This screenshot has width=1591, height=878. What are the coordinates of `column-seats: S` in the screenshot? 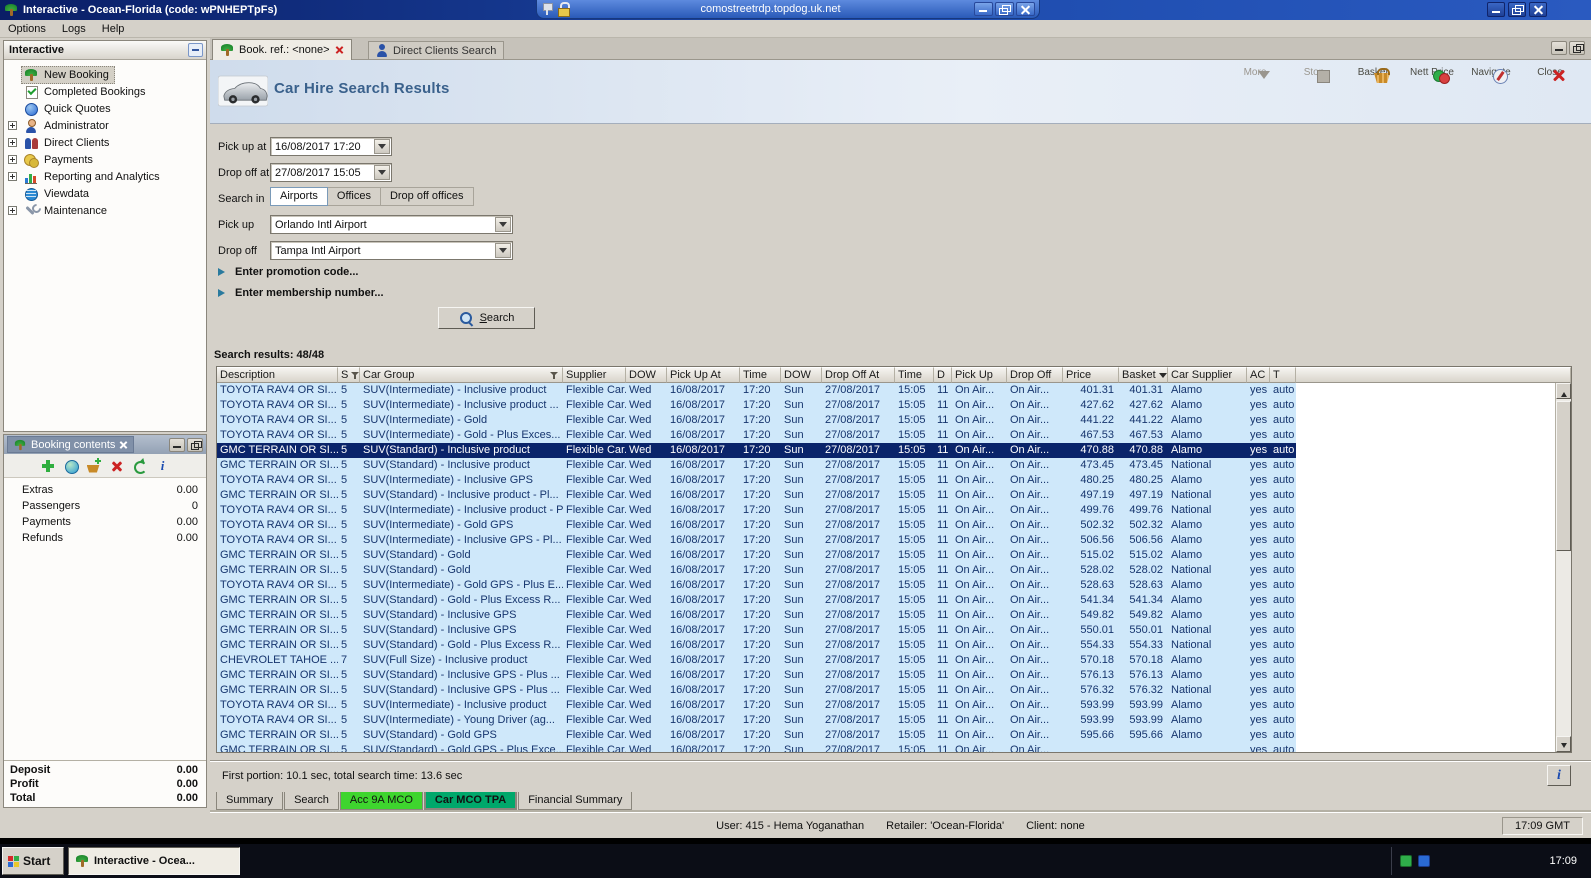 It's located at (349, 375).